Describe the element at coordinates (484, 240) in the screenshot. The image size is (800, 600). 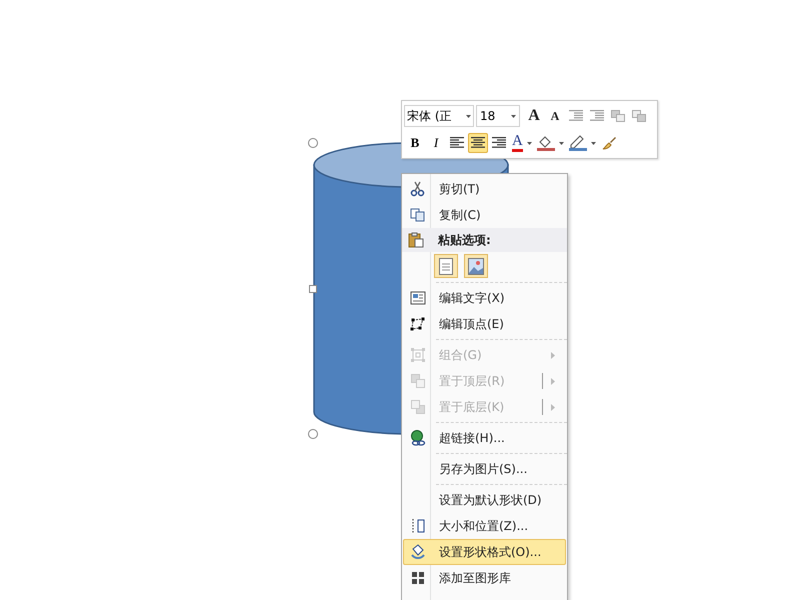
I see `paste-options-header: 粘贴选项:` at that location.